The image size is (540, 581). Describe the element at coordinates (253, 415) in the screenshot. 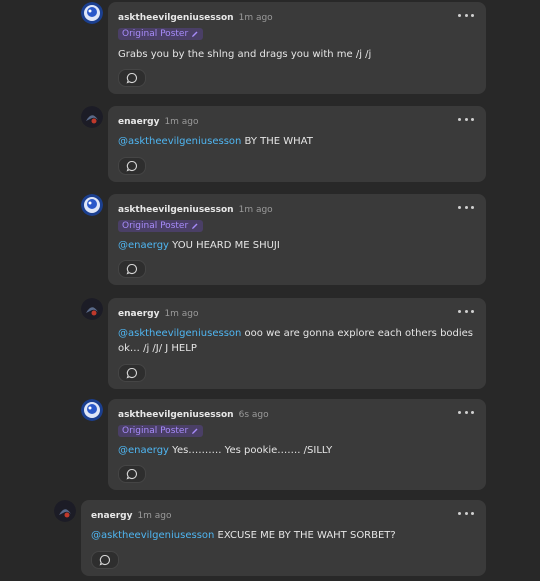

I see `timestamp: 6s ago` at that location.